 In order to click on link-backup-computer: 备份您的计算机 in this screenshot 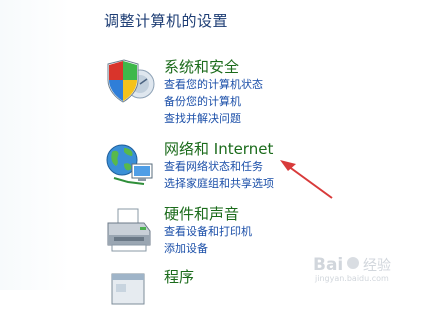, I will do `click(213, 101)`.